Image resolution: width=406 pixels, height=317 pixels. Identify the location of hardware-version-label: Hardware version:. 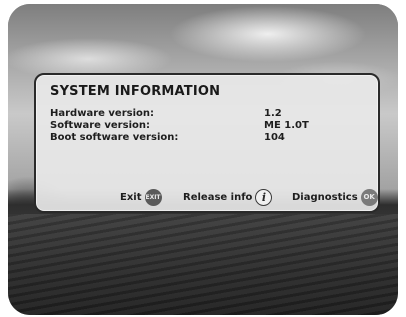
(102, 113).